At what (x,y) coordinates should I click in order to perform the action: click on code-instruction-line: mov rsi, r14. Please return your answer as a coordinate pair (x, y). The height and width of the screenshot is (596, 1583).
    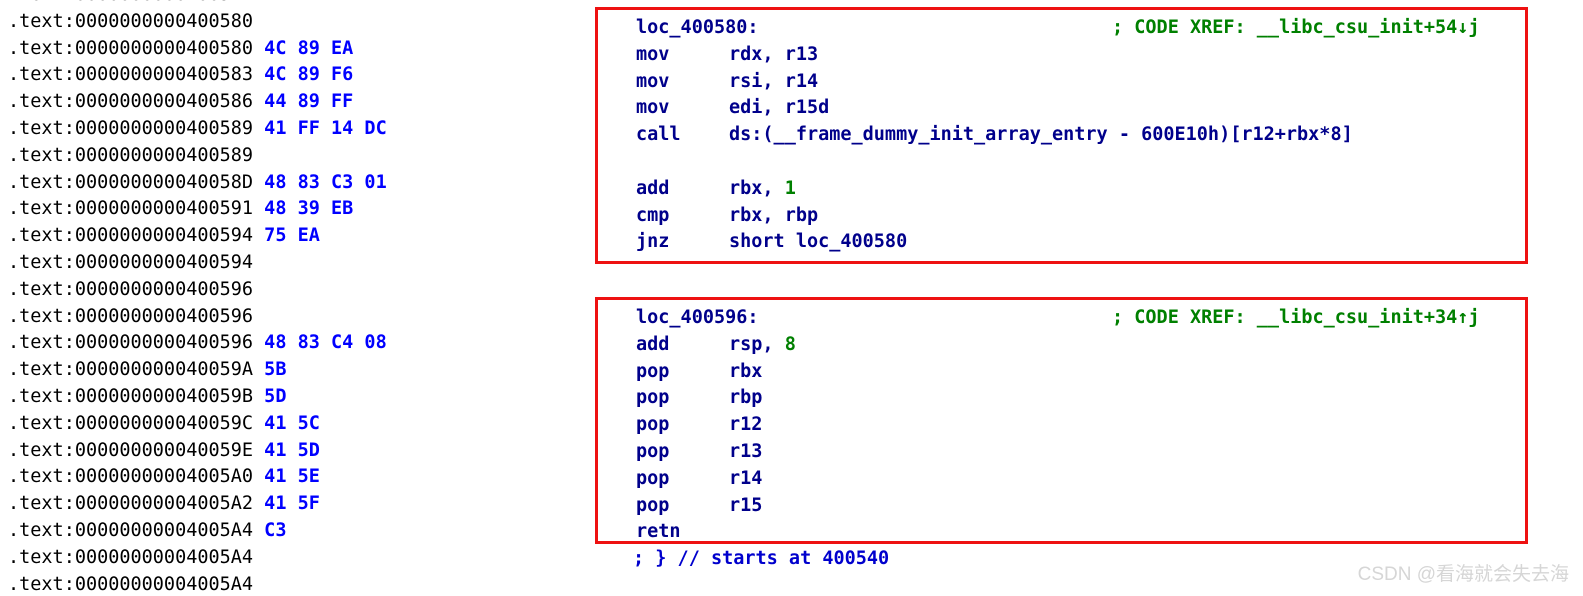
    Looking at the image, I should click on (994, 82).